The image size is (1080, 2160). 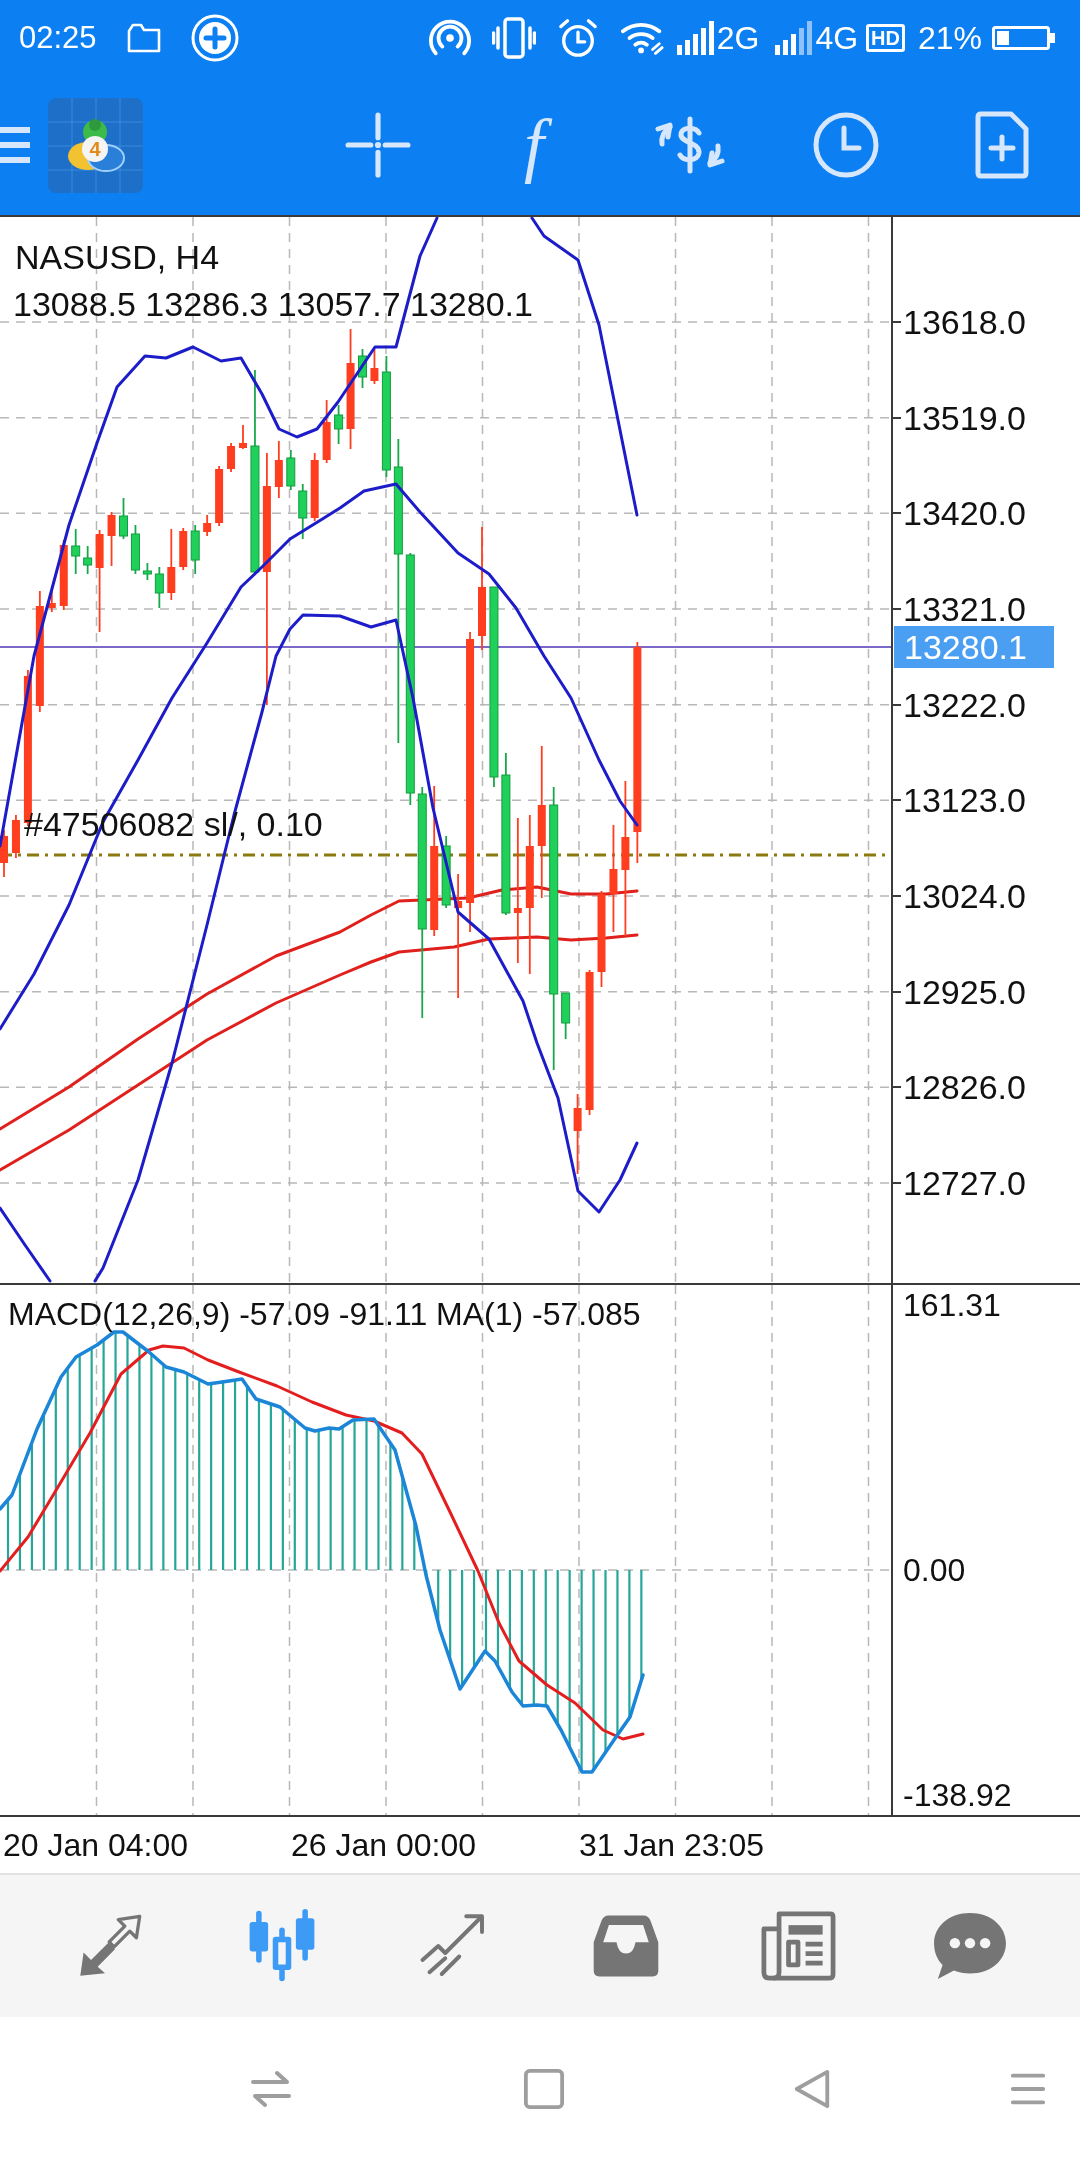 I want to click on newspaper-icon, so click(x=798, y=1946).